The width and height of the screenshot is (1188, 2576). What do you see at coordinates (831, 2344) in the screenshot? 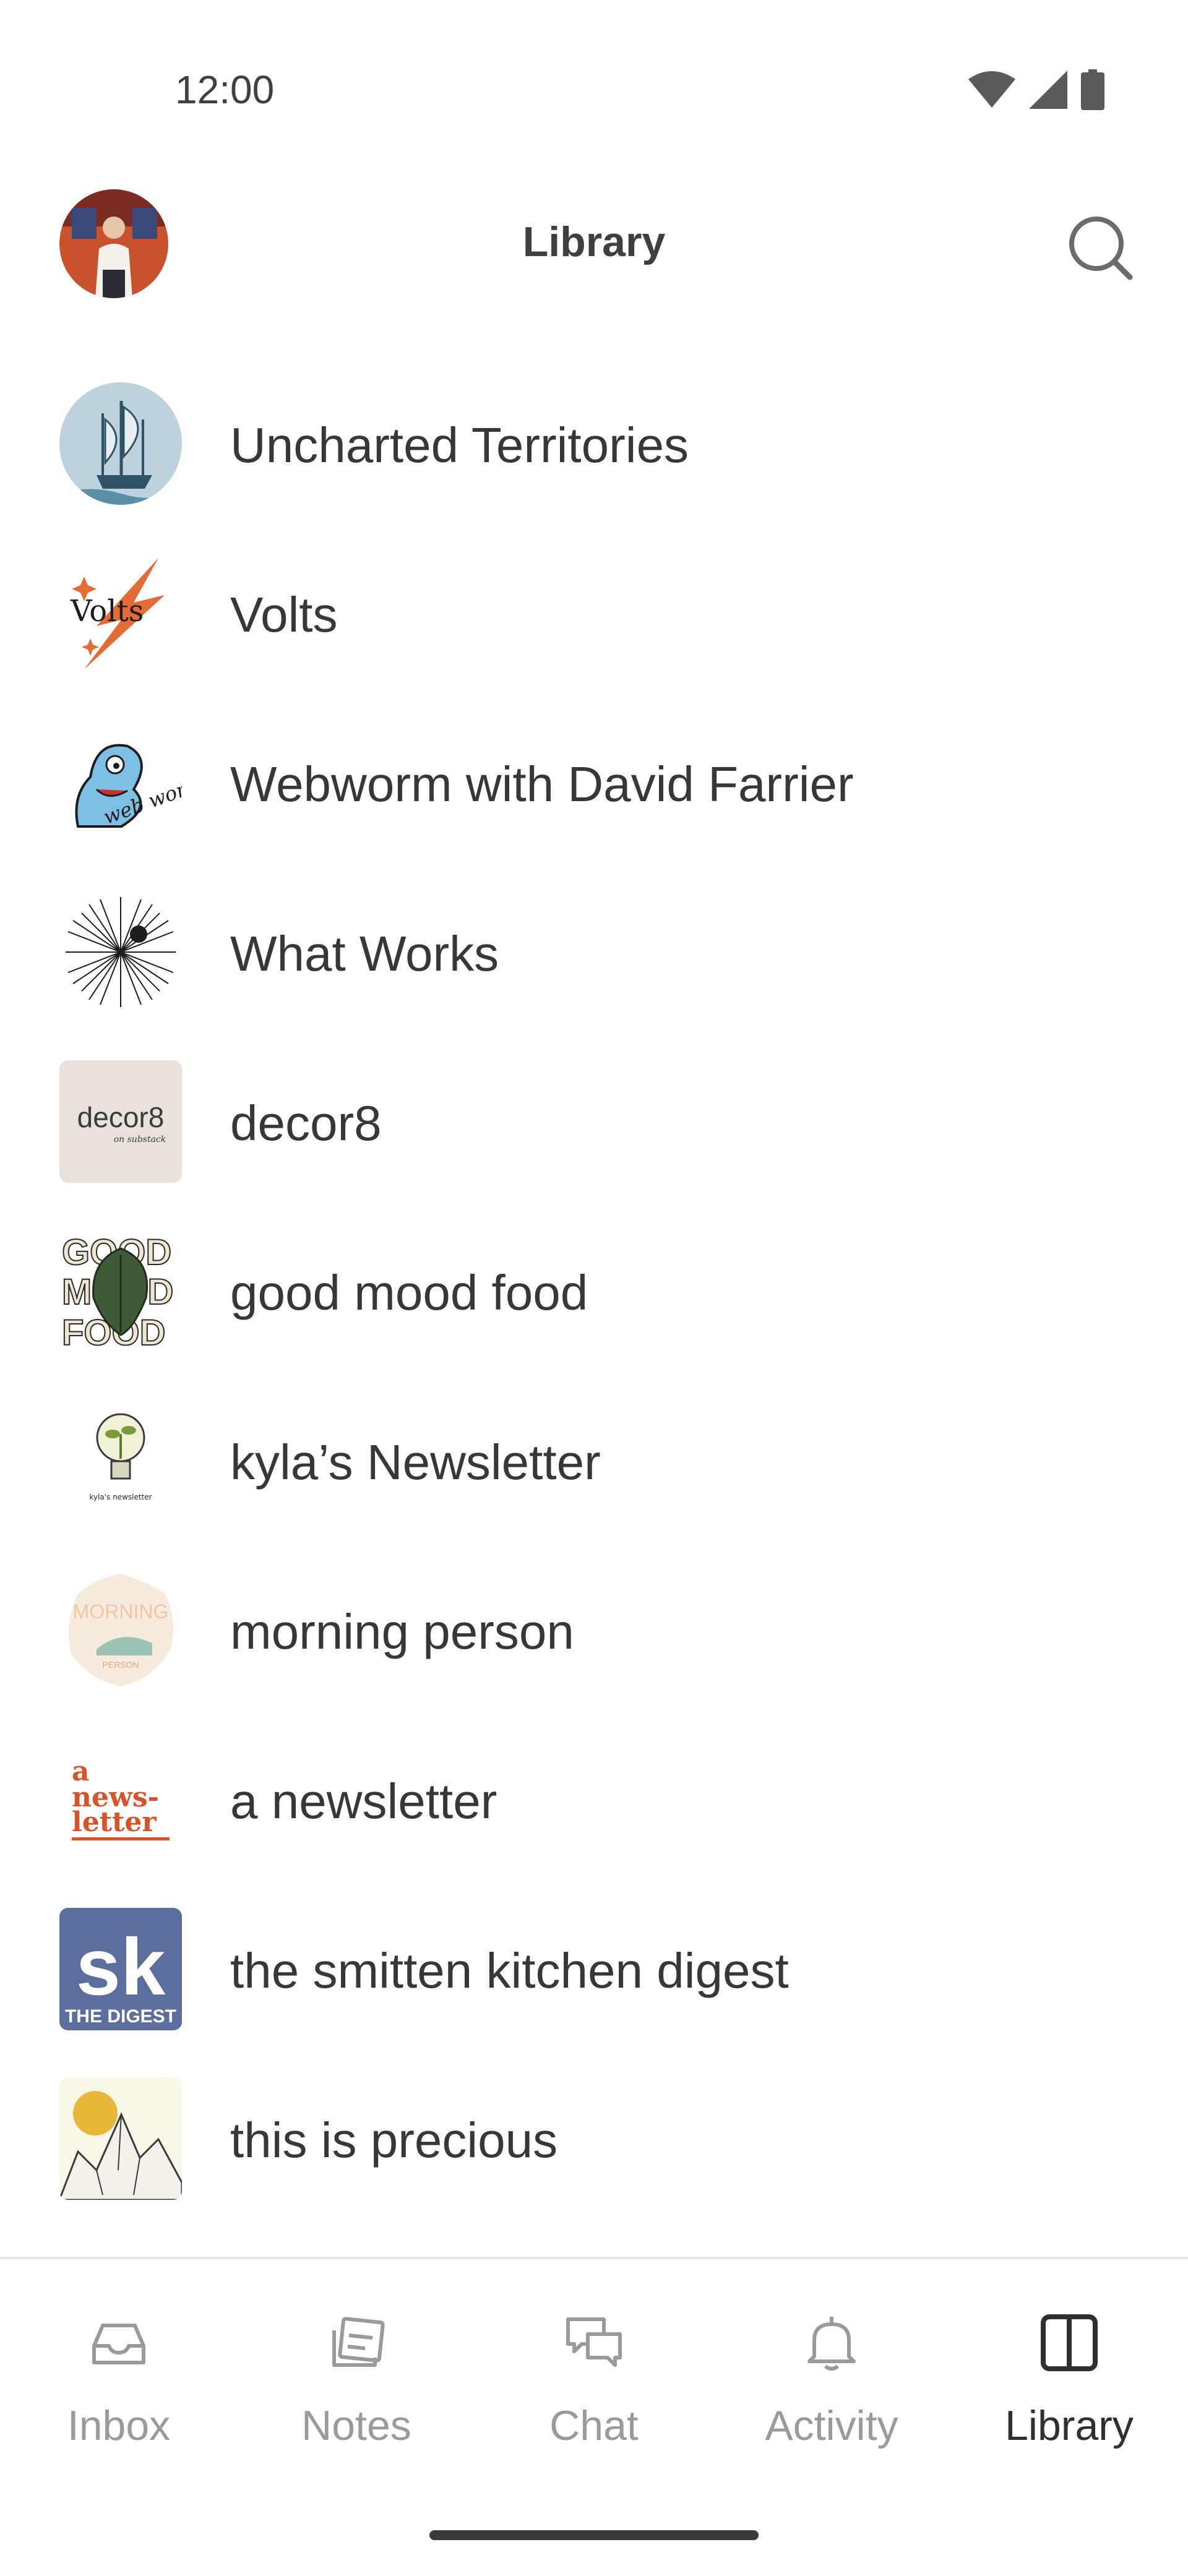
I see `bell-icon` at bounding box center [831, 2344].